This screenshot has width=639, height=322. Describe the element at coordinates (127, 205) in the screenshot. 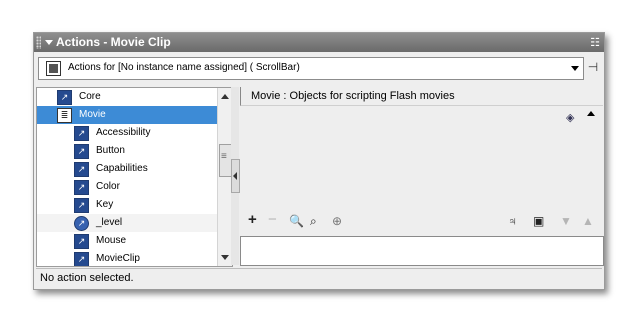

I see `toolbox-item: ↗ Key` at that location.